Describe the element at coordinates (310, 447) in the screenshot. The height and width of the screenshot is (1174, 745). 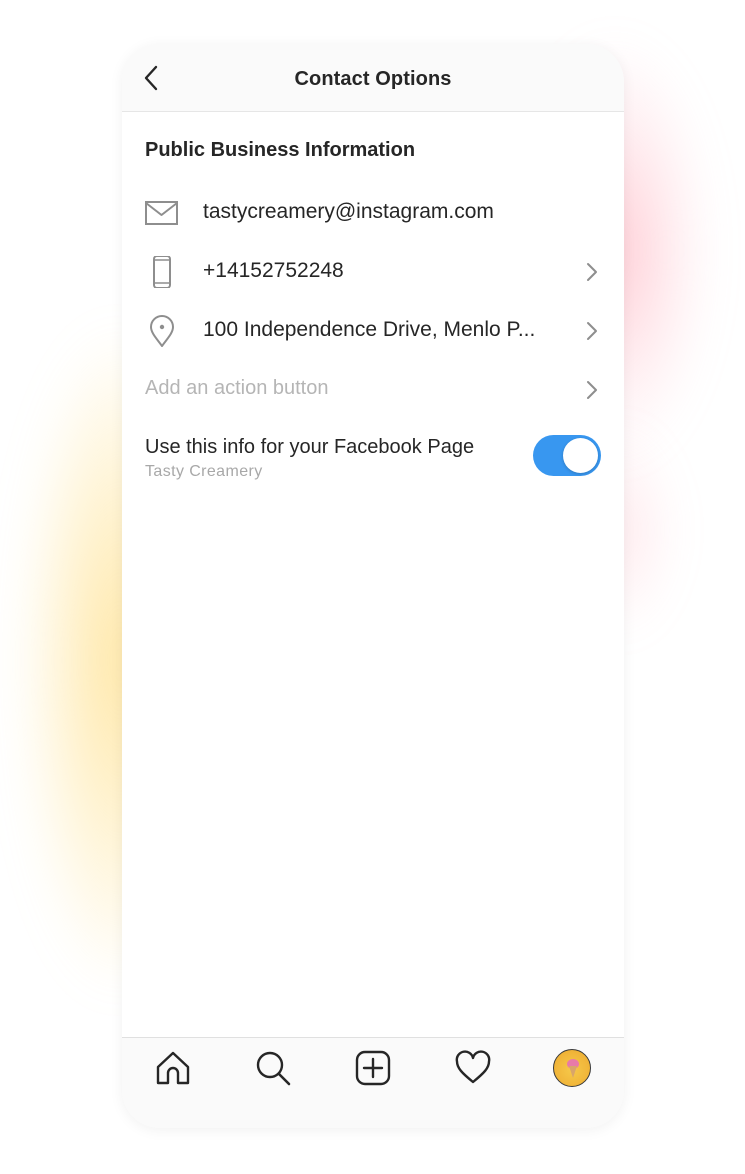
I see `facebook-page-label: Use this info for your Facebook Page` at that location.